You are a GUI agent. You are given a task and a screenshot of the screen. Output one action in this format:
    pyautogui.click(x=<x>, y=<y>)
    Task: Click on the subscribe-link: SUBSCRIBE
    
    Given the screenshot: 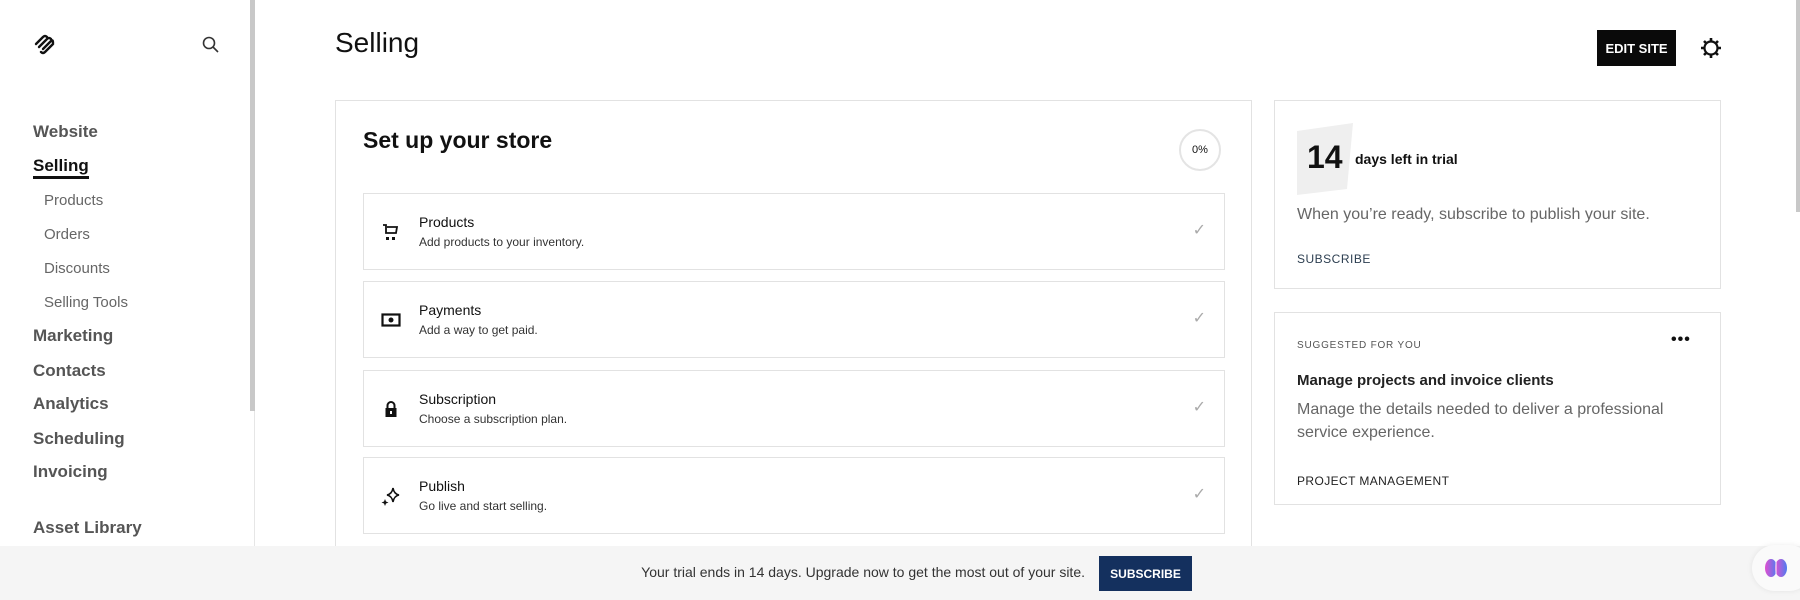 What is the action you would take?
    pyautogui.click(x=1334, y=259)
    